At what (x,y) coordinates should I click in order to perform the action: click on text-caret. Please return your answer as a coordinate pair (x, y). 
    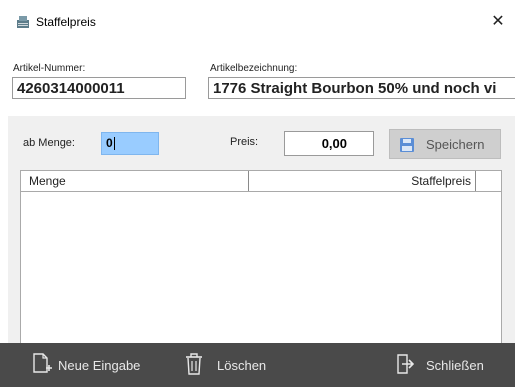
    Looking at the image, I should click on (114, 144).